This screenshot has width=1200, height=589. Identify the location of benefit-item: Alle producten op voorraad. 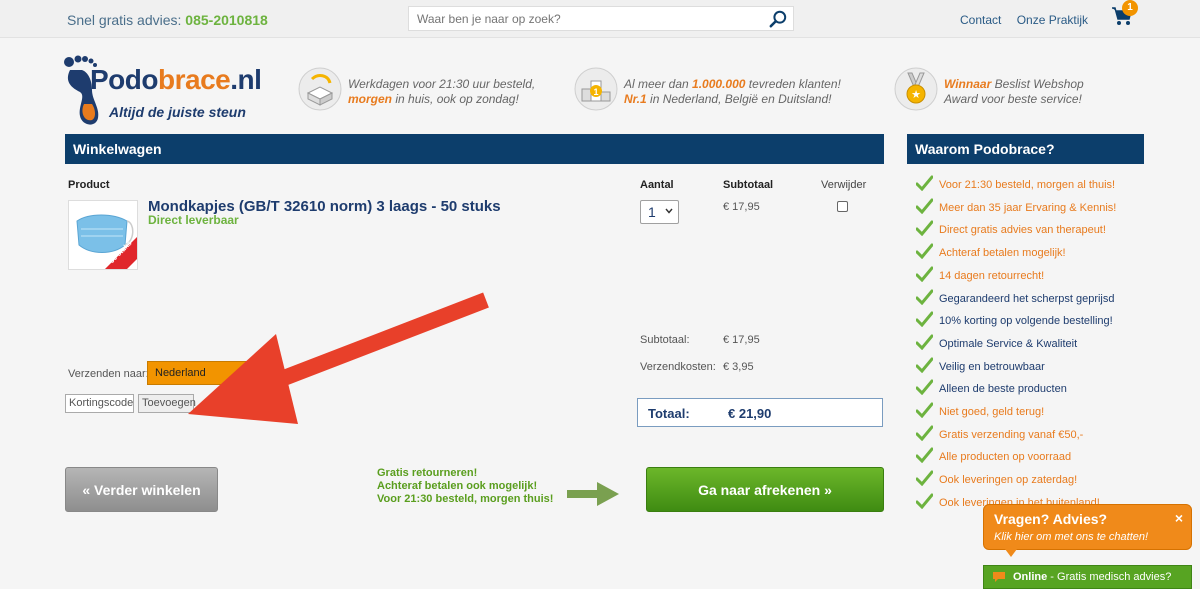
(1016, 456).